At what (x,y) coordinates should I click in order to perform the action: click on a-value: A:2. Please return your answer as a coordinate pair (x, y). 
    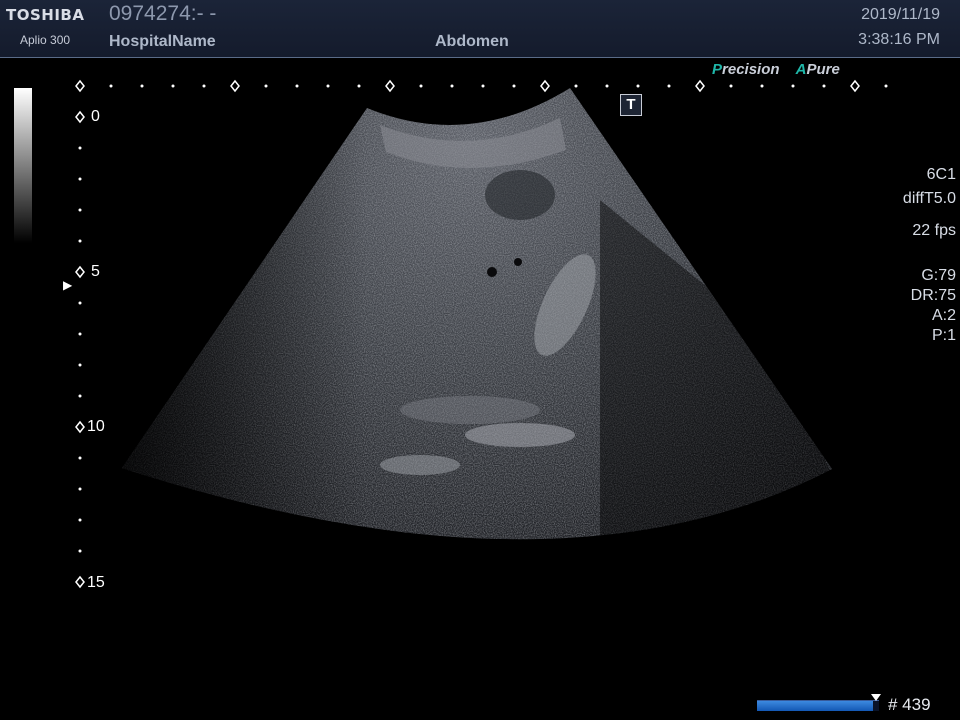
    Looking at the image, I should click on (943, 315).